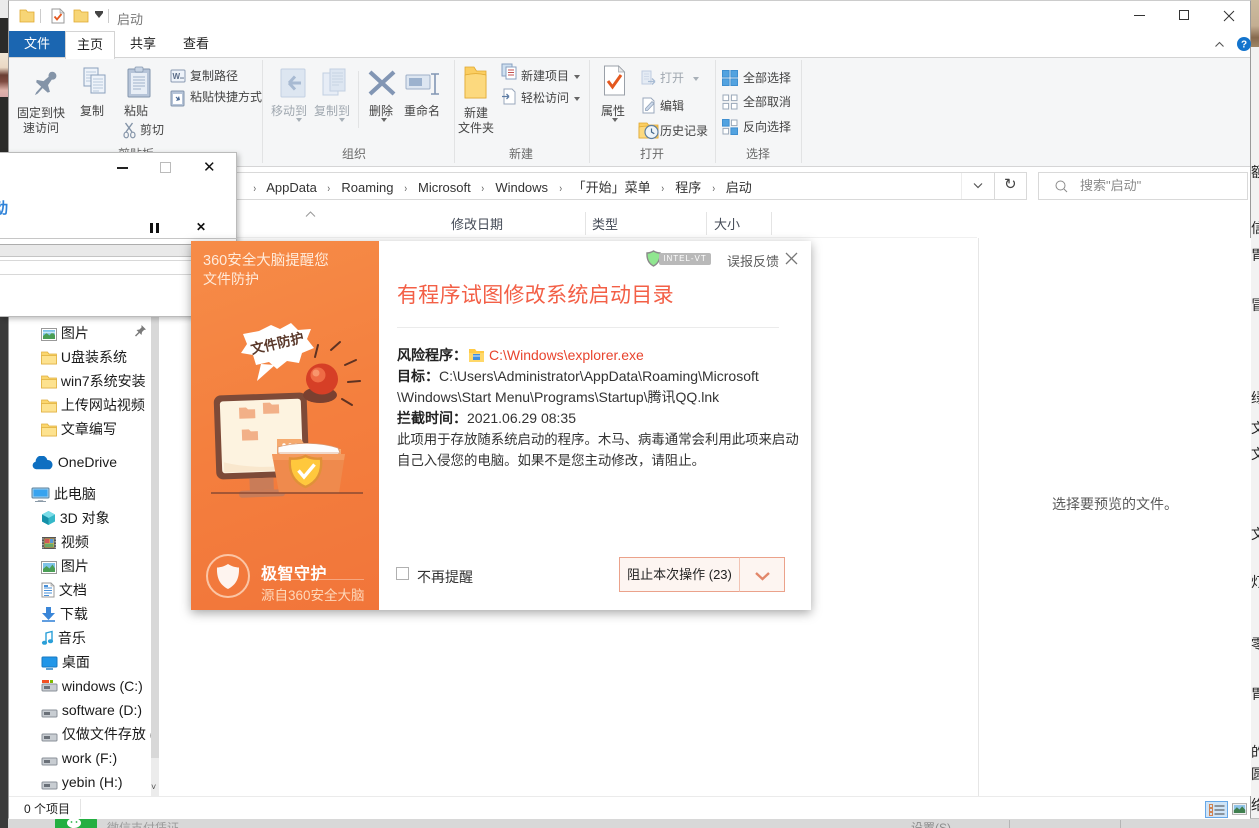 This screenshot has height=828, width=1259. I want to click on svg-text: W, so click(177, 76).